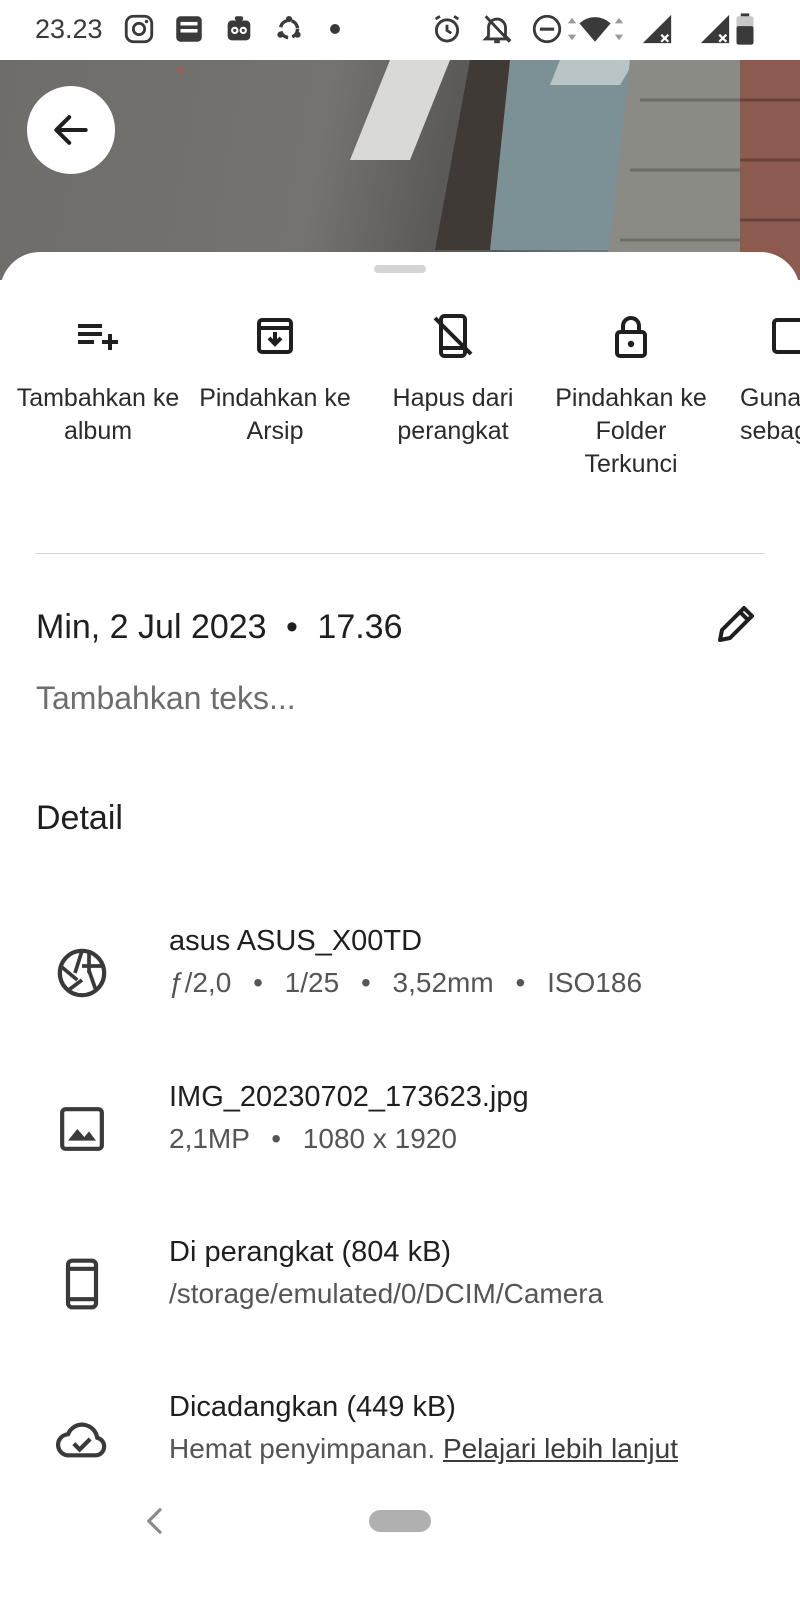  I want to click on wifi-icon, so click(595, 29).